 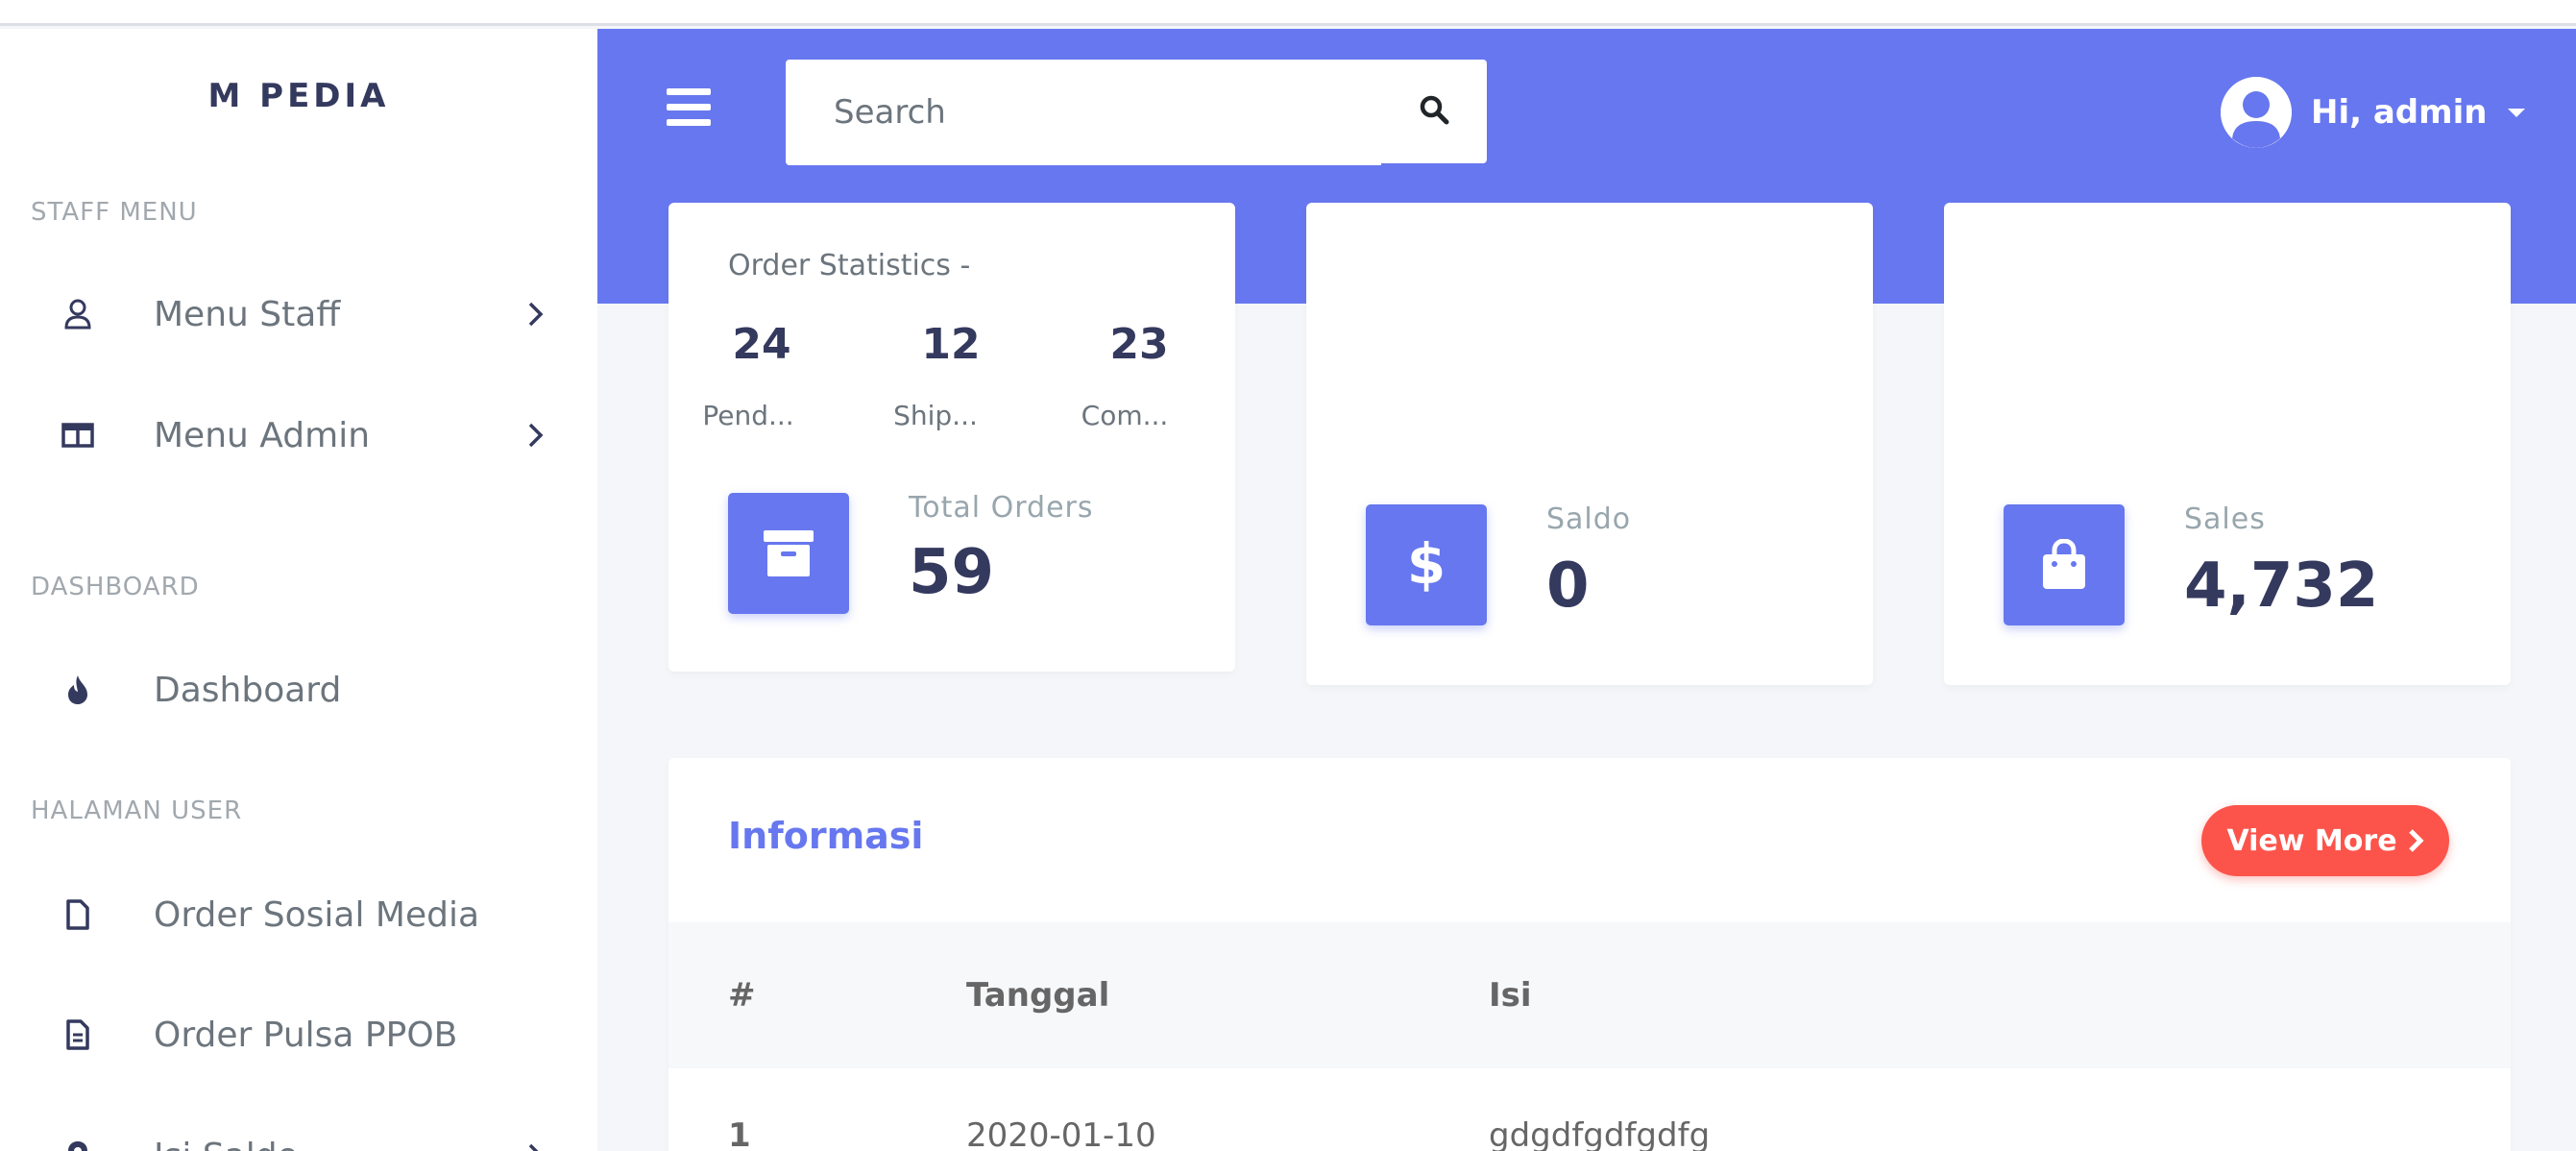 What do you see at coordinates (1139, 345) in the screenshot?
I see `stat-completed-value: 23` at bounding box center [1139, 345].